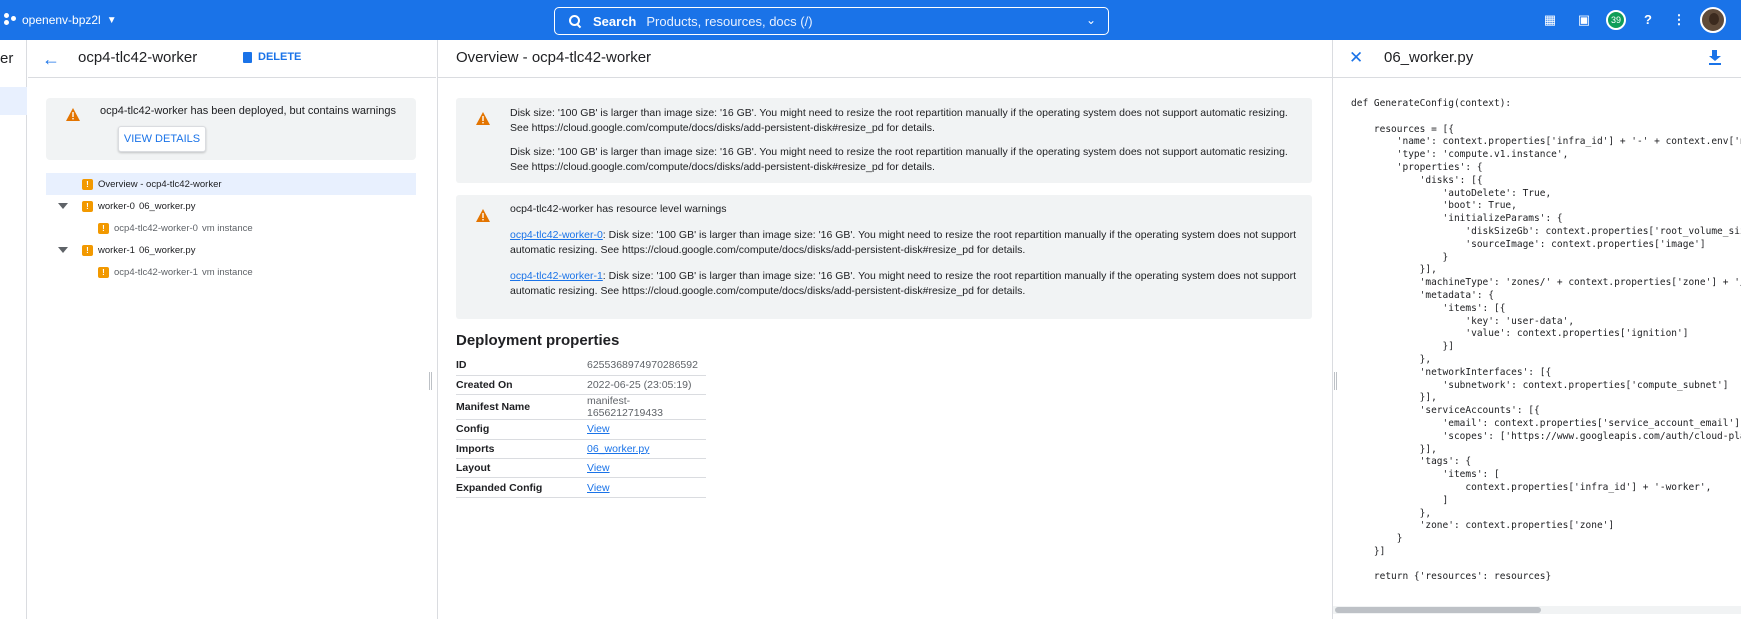  What do you see at coordinates (1679, 20) in the screenshot?
I see `more-vert-icon: ⋮` at bounding box center [1679, 20].